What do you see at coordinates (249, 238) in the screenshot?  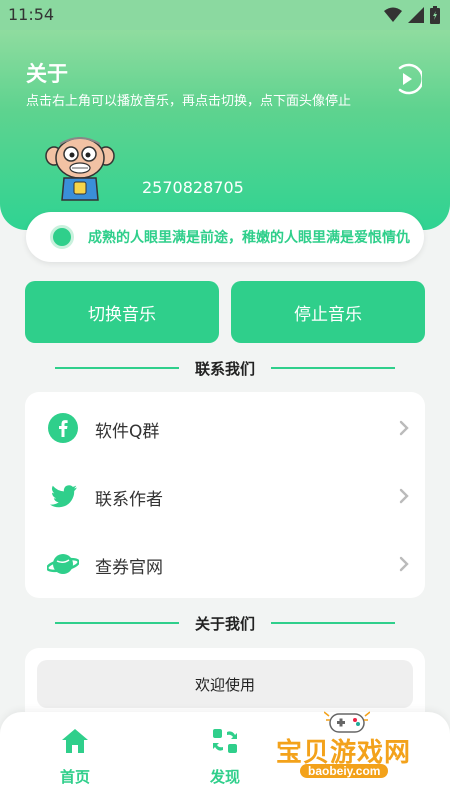 I see `marquee-text: 成熟的人眼里满是前途，稚嫩的人眼里满是爱恨情仇` at bounding box center [249, 238].